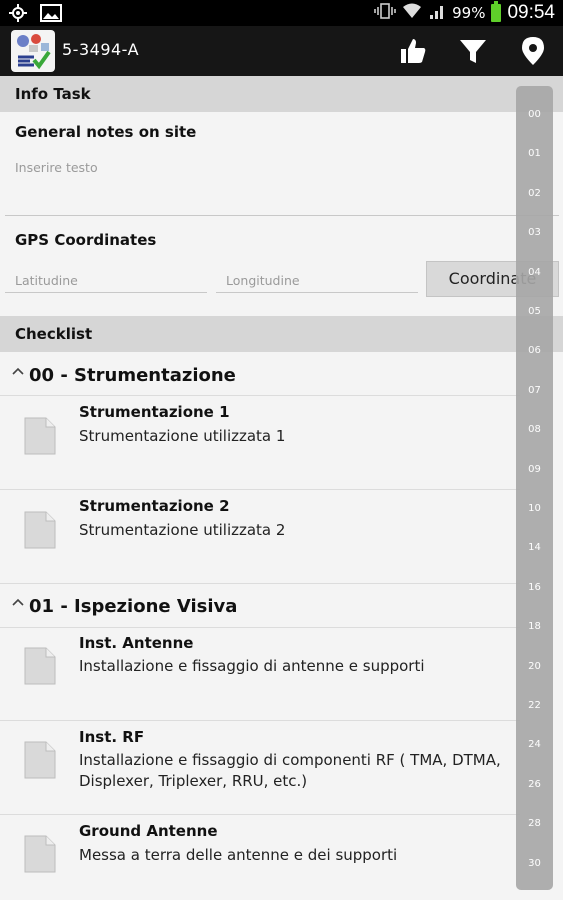 The width and height of the screenshot is (563, 900). Describe the element at coordinates (282, 215) in the screenshot. I see `notes-underline` at that location.